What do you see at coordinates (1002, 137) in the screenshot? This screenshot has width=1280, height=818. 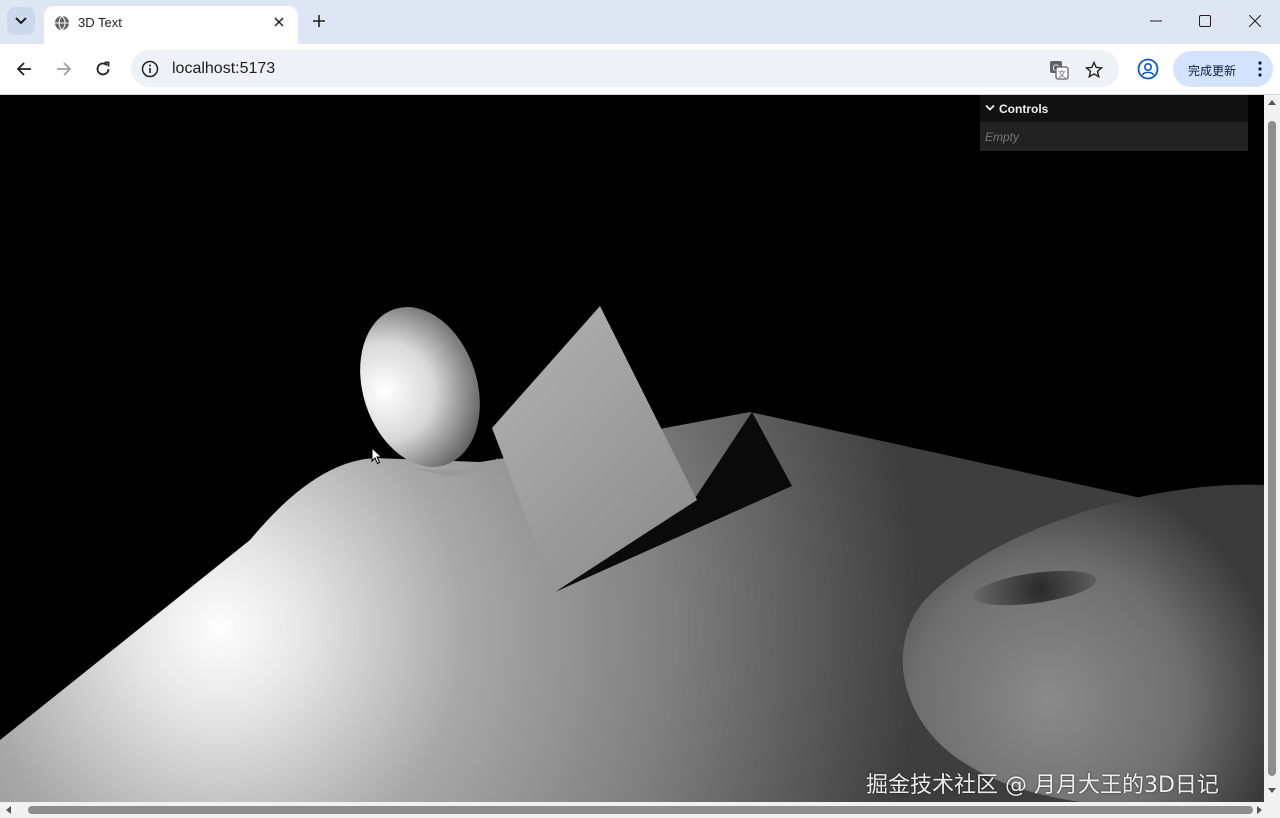 I see `controls-empty-text: Empty` at bounding box center [1002, 137].